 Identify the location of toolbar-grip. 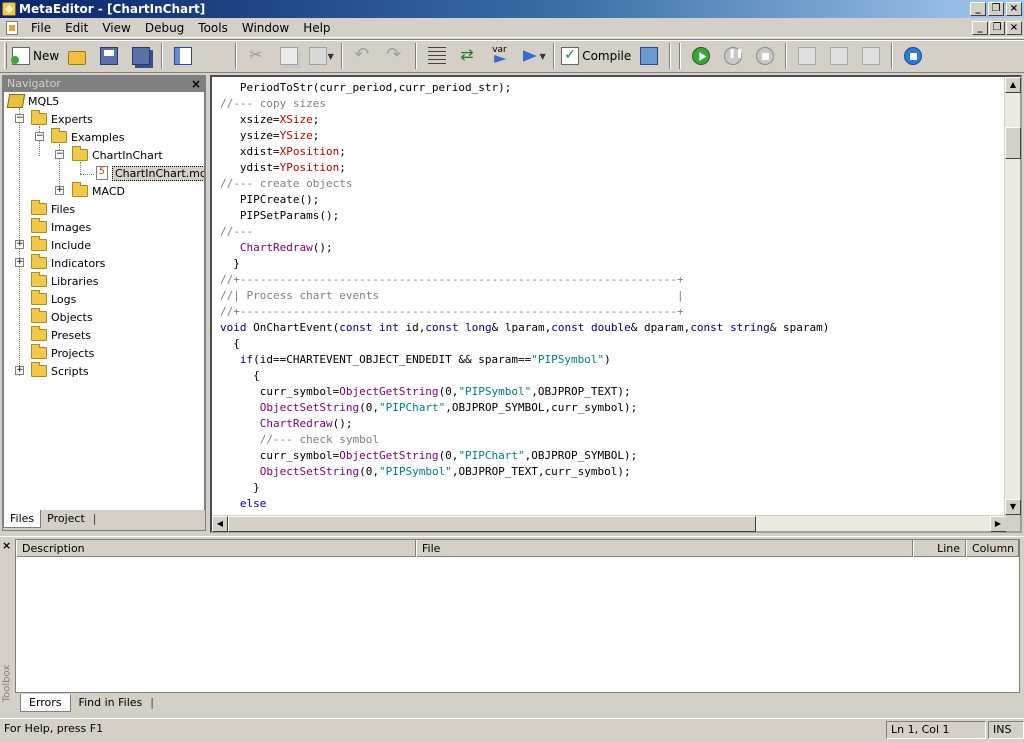
(5, 56).